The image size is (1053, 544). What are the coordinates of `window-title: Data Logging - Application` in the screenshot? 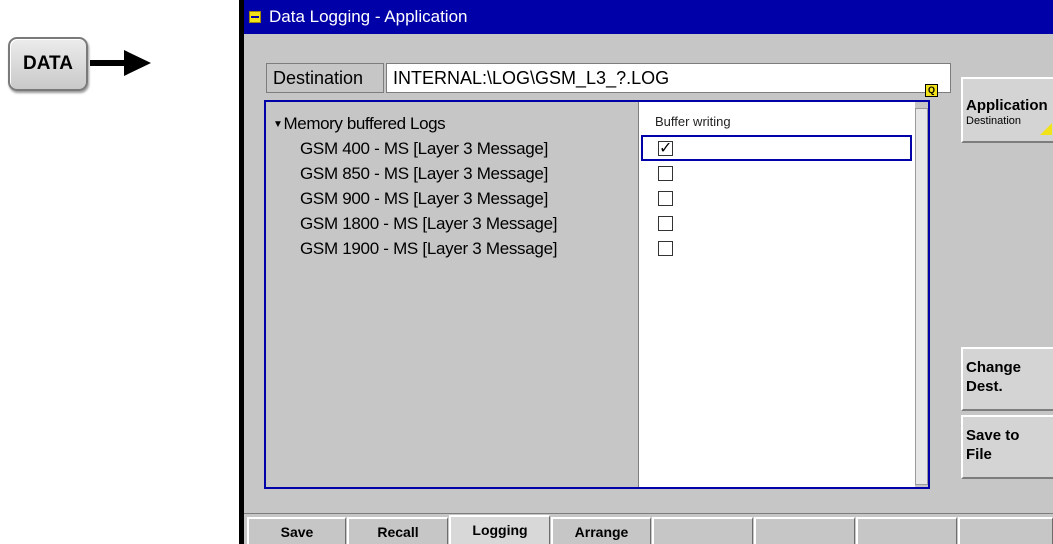 It's located at (368, 16).